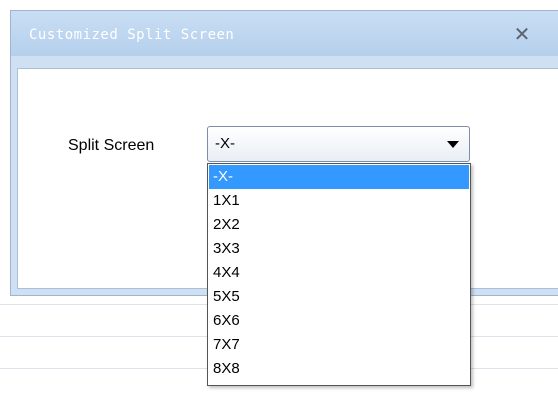 This screenshot has width=558, height=393. Describe the element at coordinates (339, 369) in the screenshot. I see `dropdown-option: 8X8` at that location.